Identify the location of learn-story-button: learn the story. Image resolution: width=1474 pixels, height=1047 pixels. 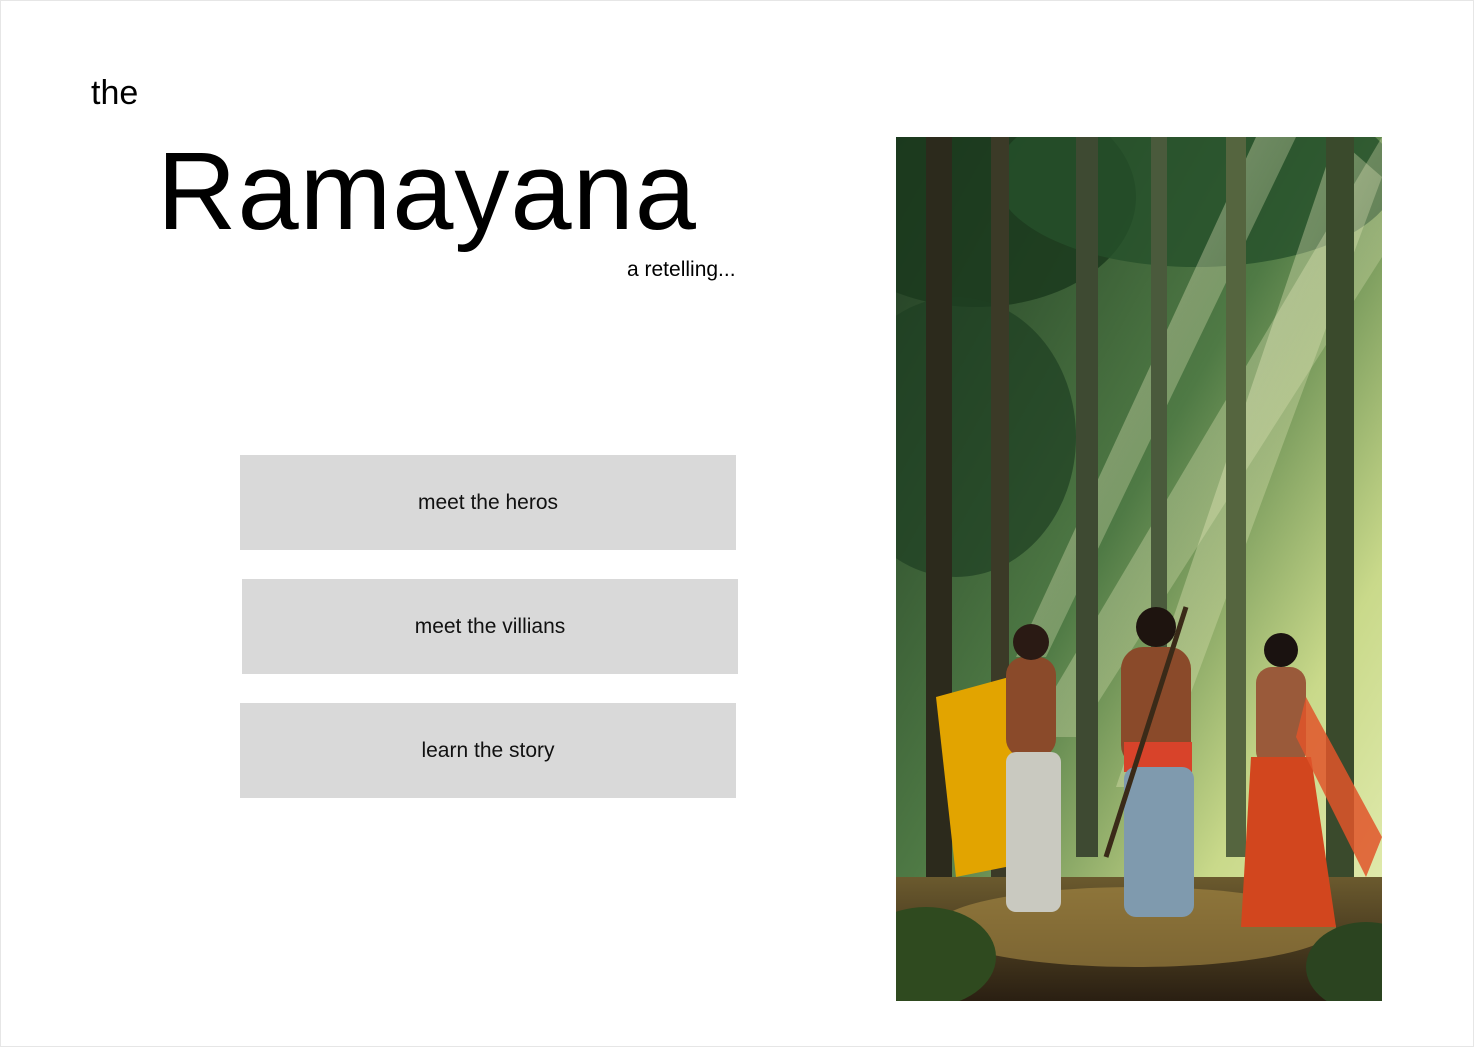
(488, 750).